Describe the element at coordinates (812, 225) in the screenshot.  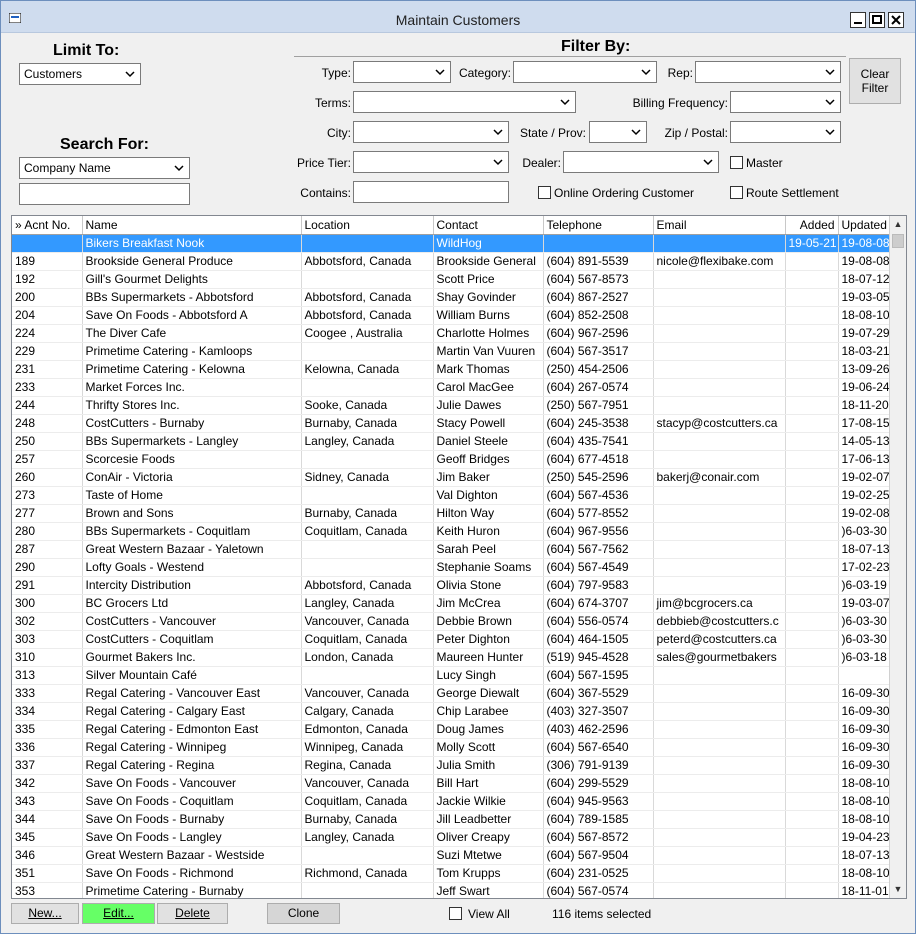
I see `column-header-added: Added` at that location.